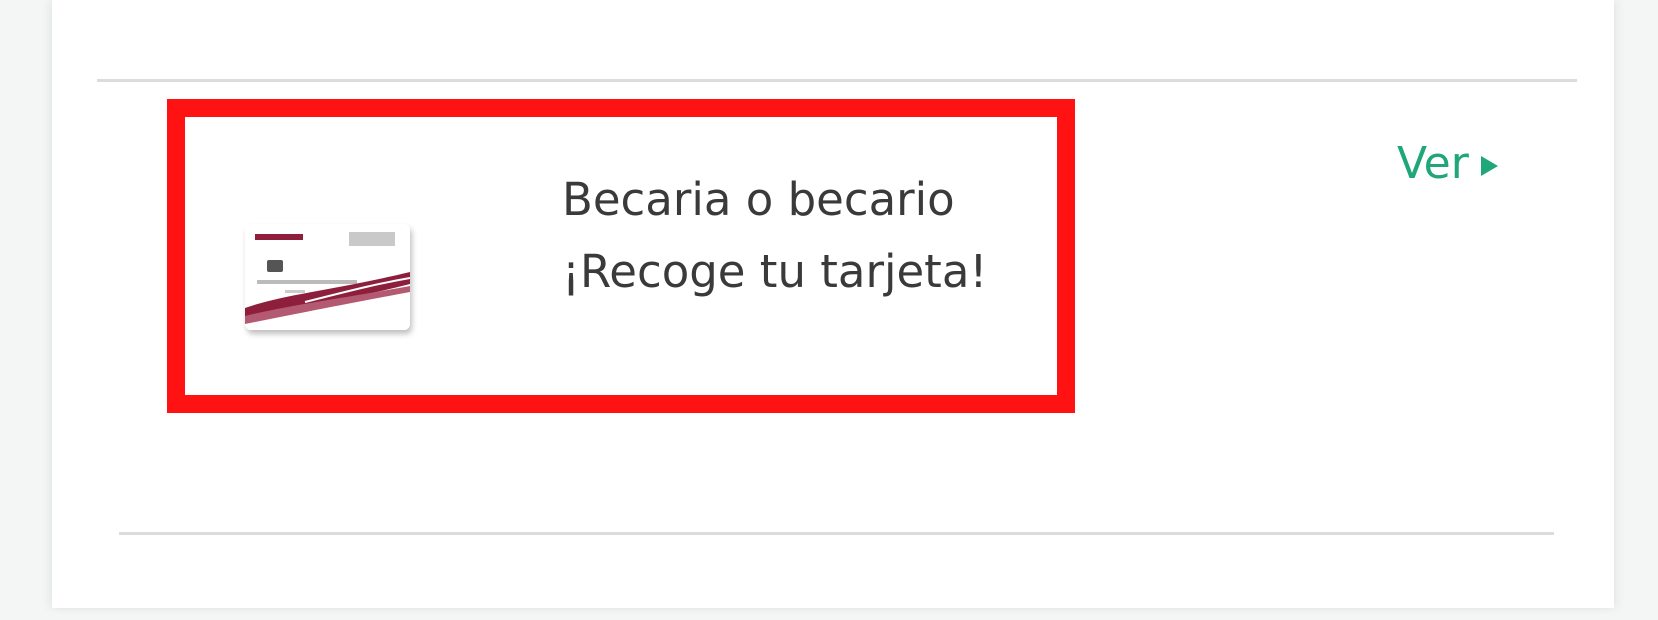 This screenshot has height=620, width=1658. What do you see at coordinates (837, 80) in the screenshot?
I see `divider-top` at bounding box center [837, 80].